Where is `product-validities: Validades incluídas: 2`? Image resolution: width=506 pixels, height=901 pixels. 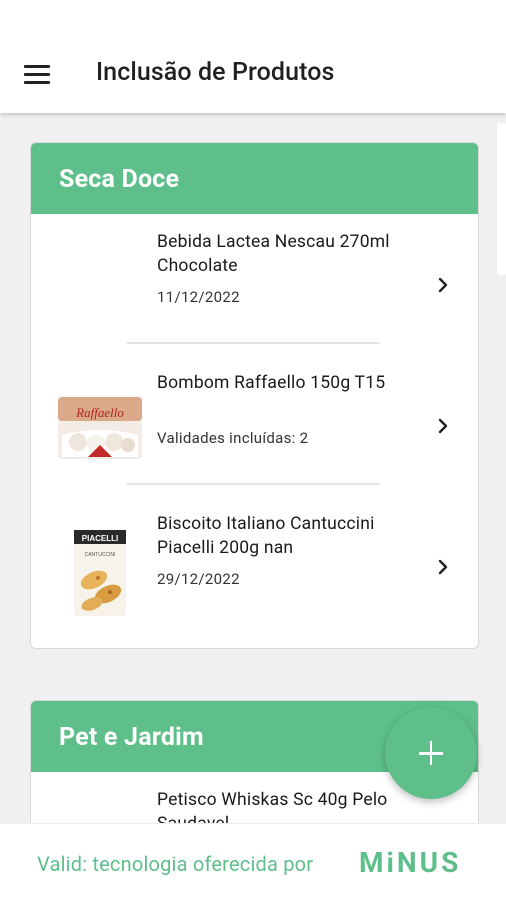
product-validities: Validades incluídas: 2 is located at coordinates (233, 438).